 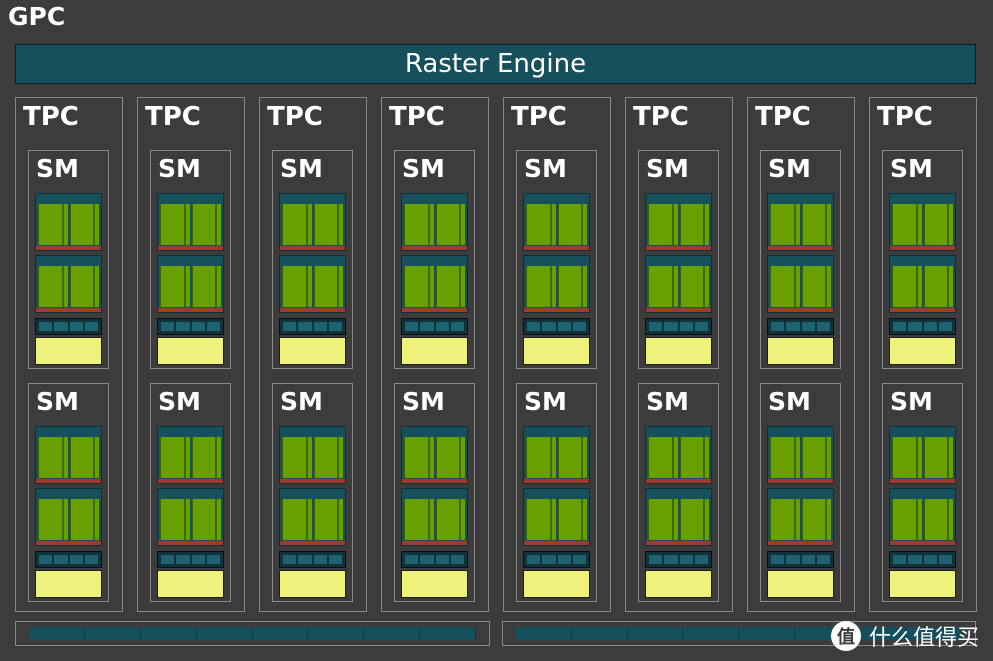 I want to click on tpc-1: TPC SM SM, so click(x=69, y=354).